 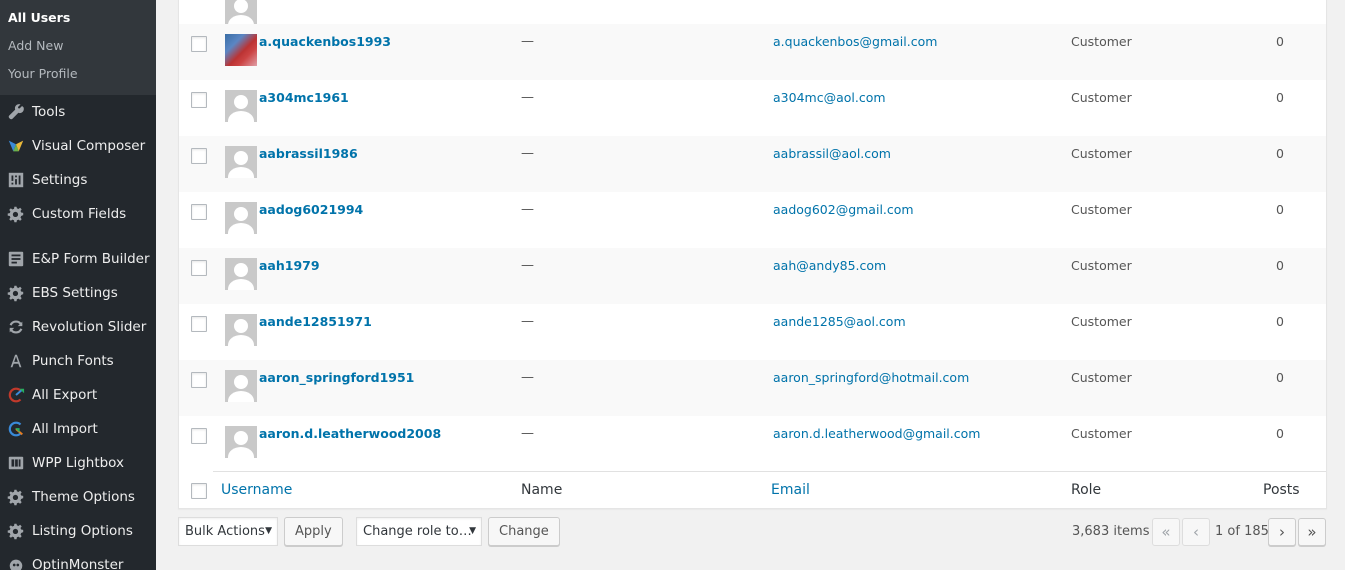 What do you see at coordinates (16, 112) in the screenshot?
I see `wrench-icon` at bounding box center [16, 112].